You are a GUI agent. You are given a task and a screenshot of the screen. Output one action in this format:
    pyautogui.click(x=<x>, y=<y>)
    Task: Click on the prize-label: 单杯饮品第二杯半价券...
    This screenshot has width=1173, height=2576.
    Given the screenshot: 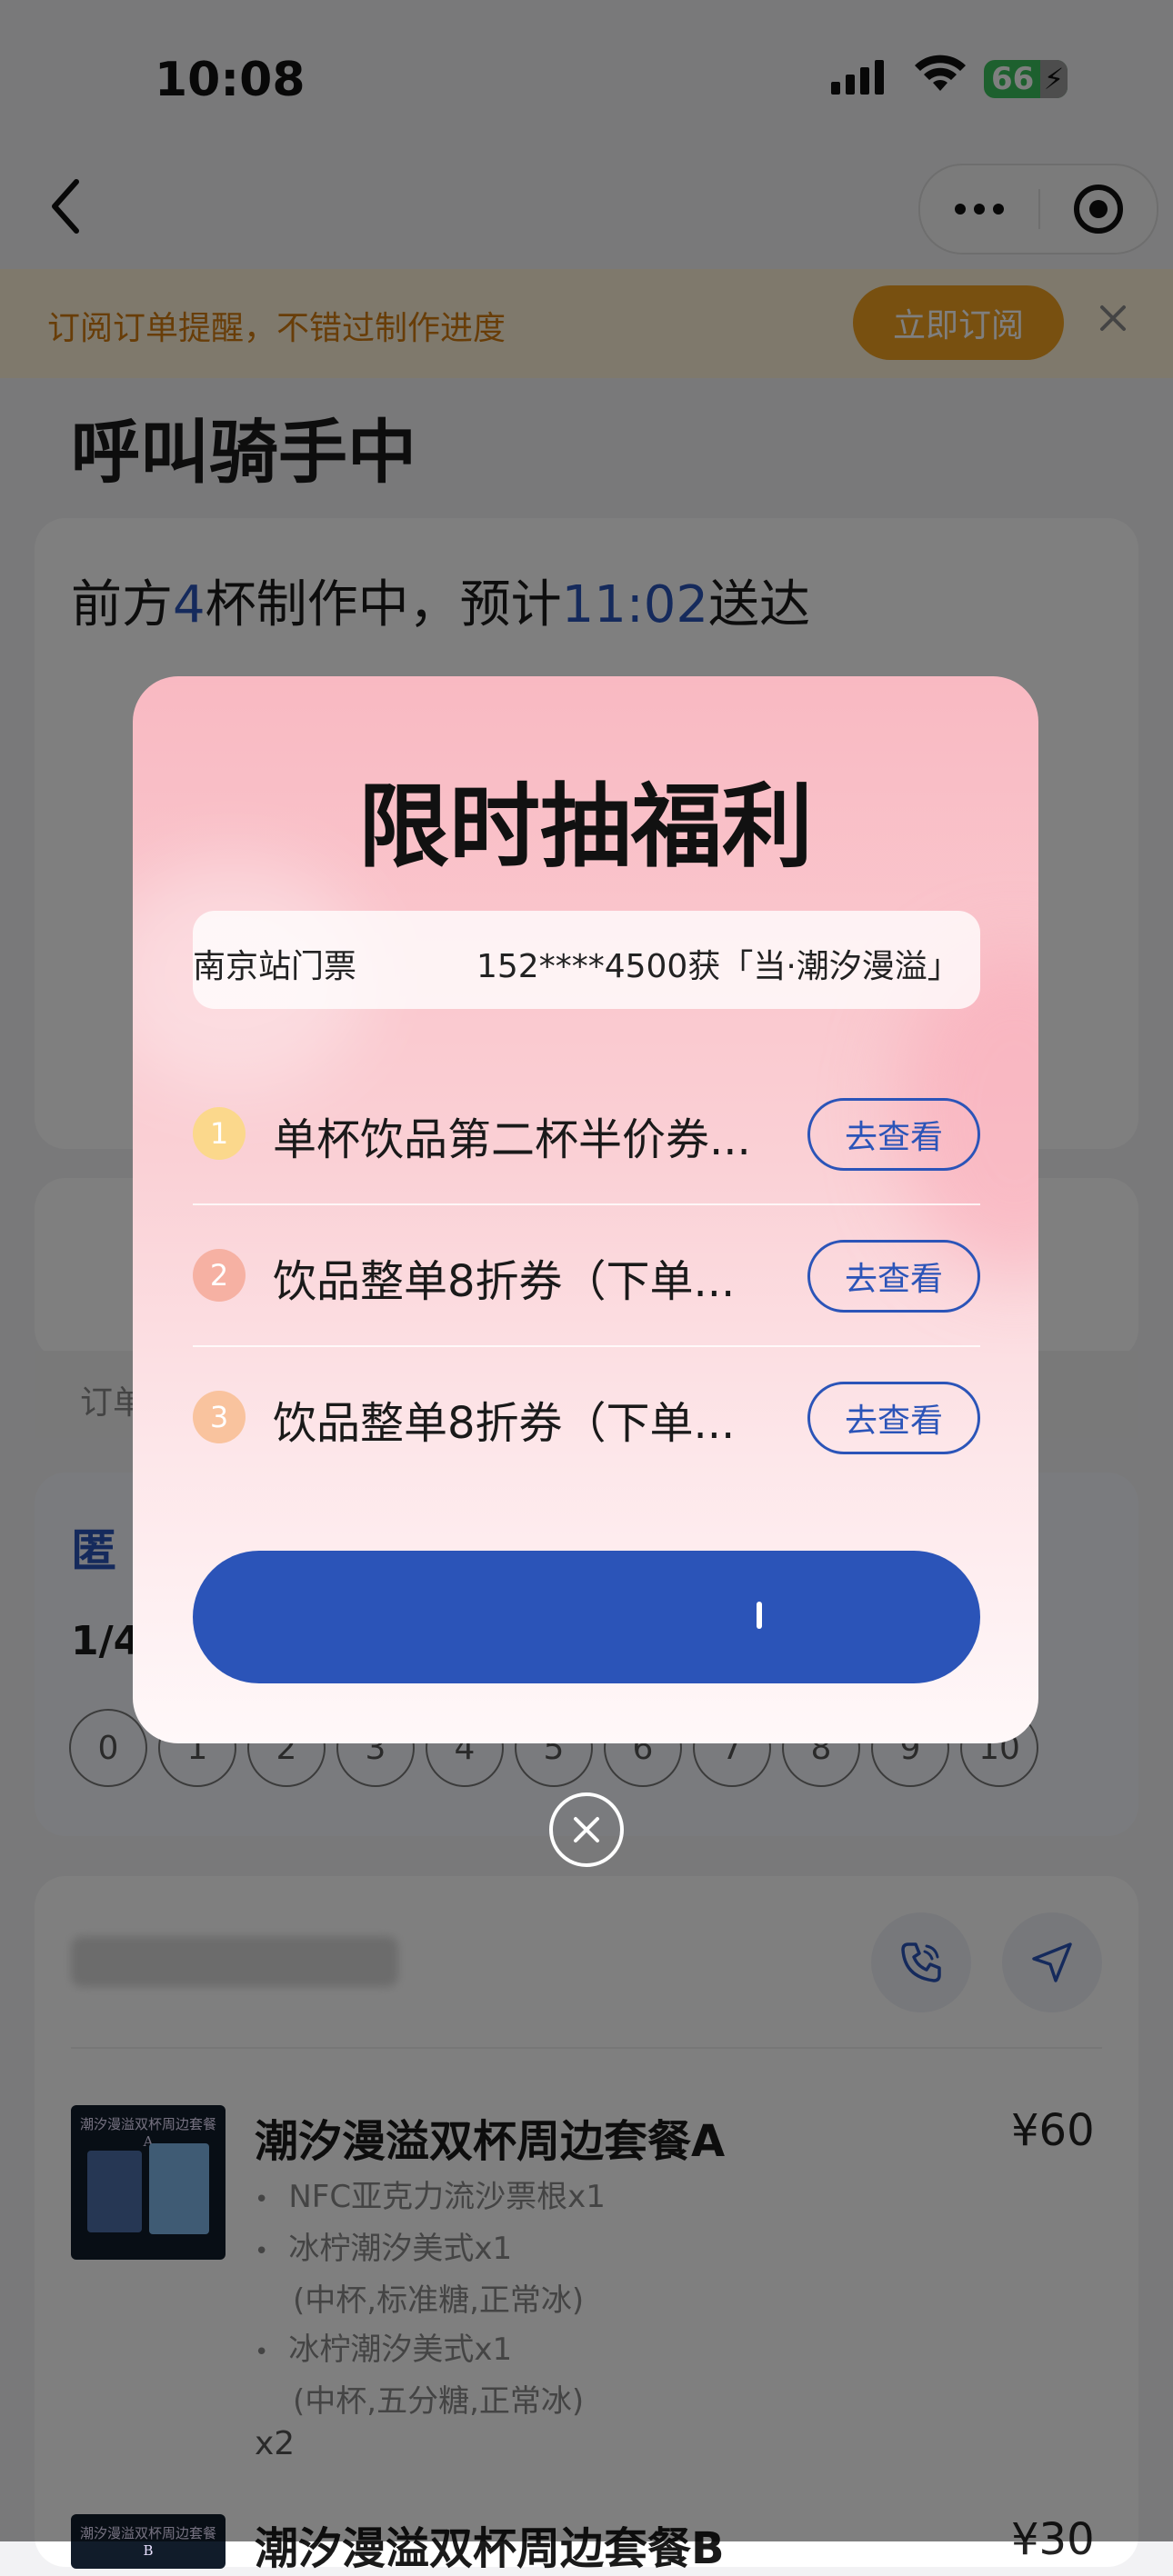 What is the action you would take?
    pyautogui.click(x=512, y=1139)
    